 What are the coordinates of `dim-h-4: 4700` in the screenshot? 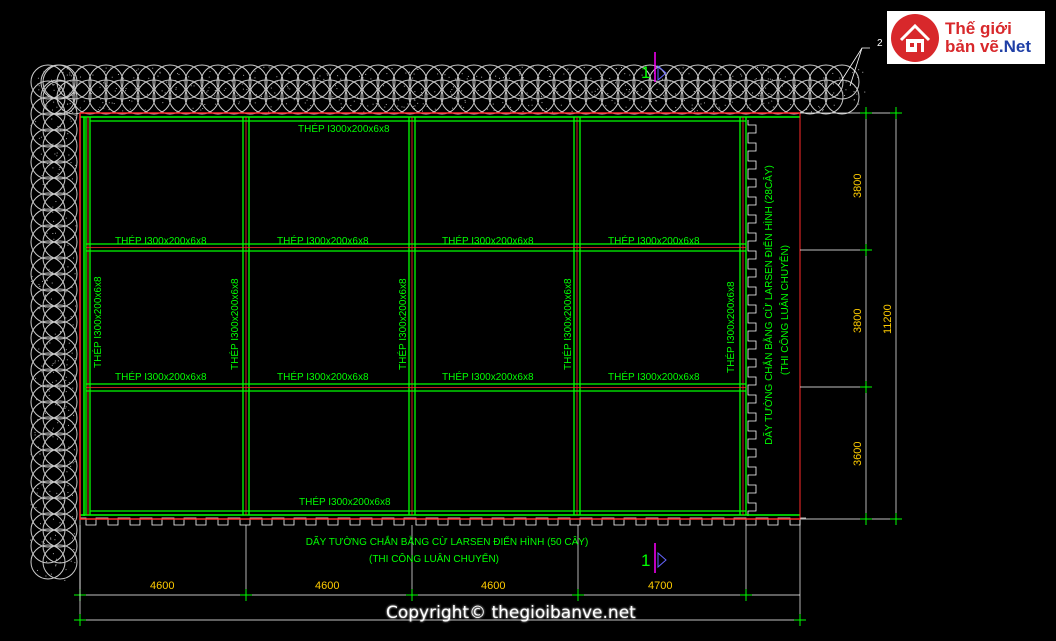 It's located at (660, 586).